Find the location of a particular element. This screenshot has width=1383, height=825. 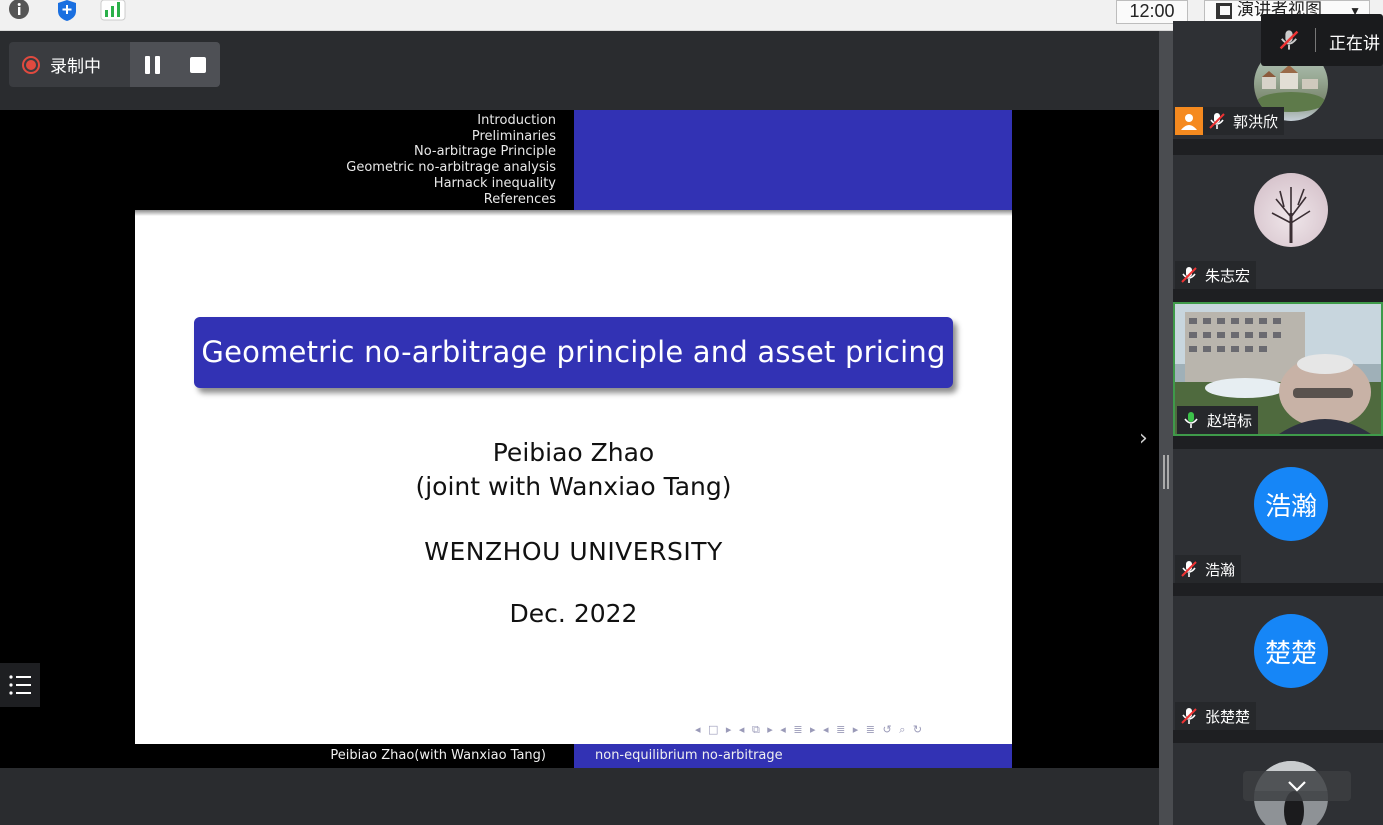

participant-name-tag: 赵培标 is located at coordinates (1218, 420).